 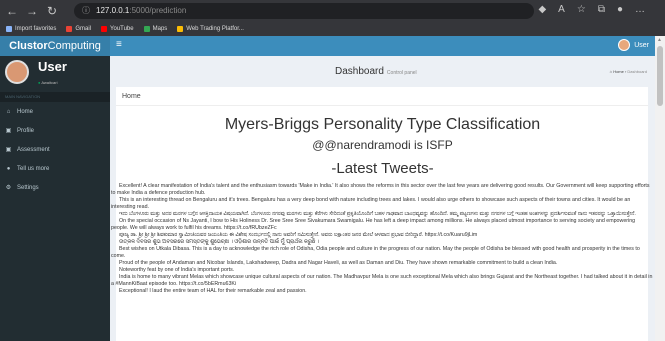 What do you see at coordinates (55, 97) in the screenshot?
I see `nav-header: MAIN NAVIGATION` at bounding box center [55, 97].